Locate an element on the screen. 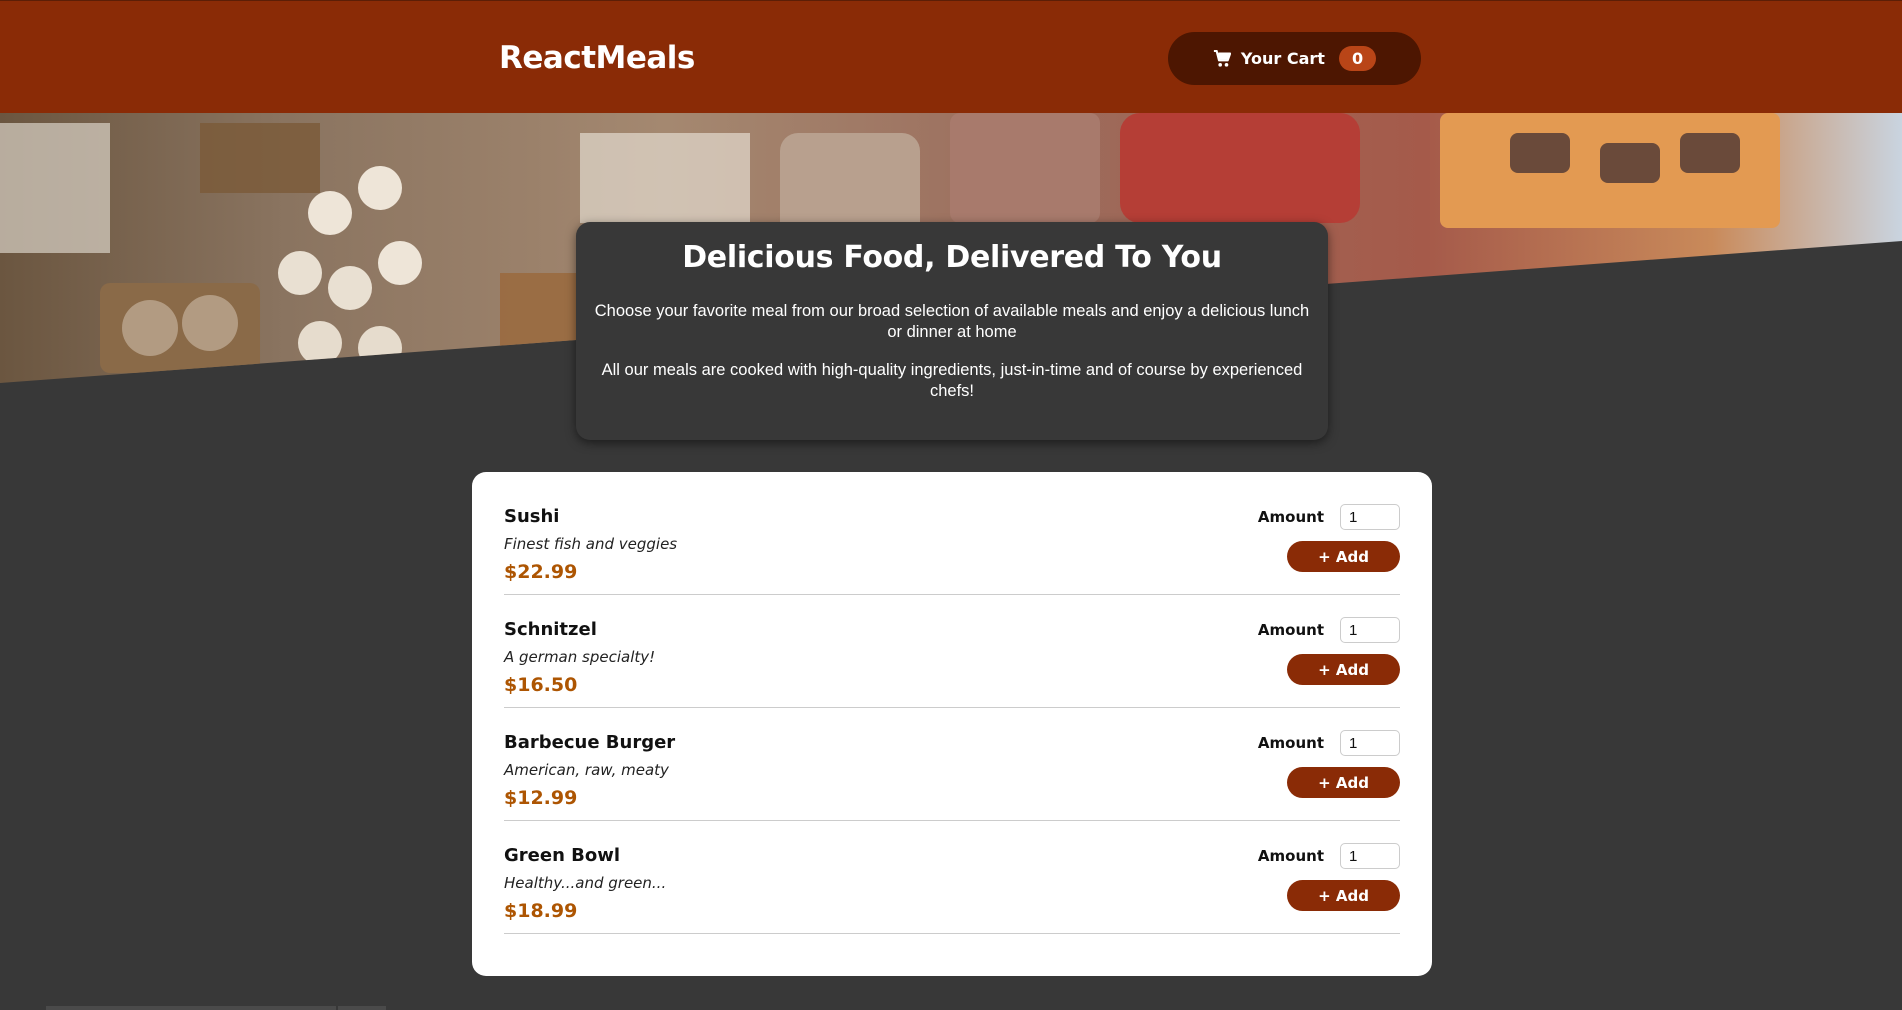 This screenshot has height=1010, width=1902. meal-price: $12.99 is located at coordinates (541, 798).